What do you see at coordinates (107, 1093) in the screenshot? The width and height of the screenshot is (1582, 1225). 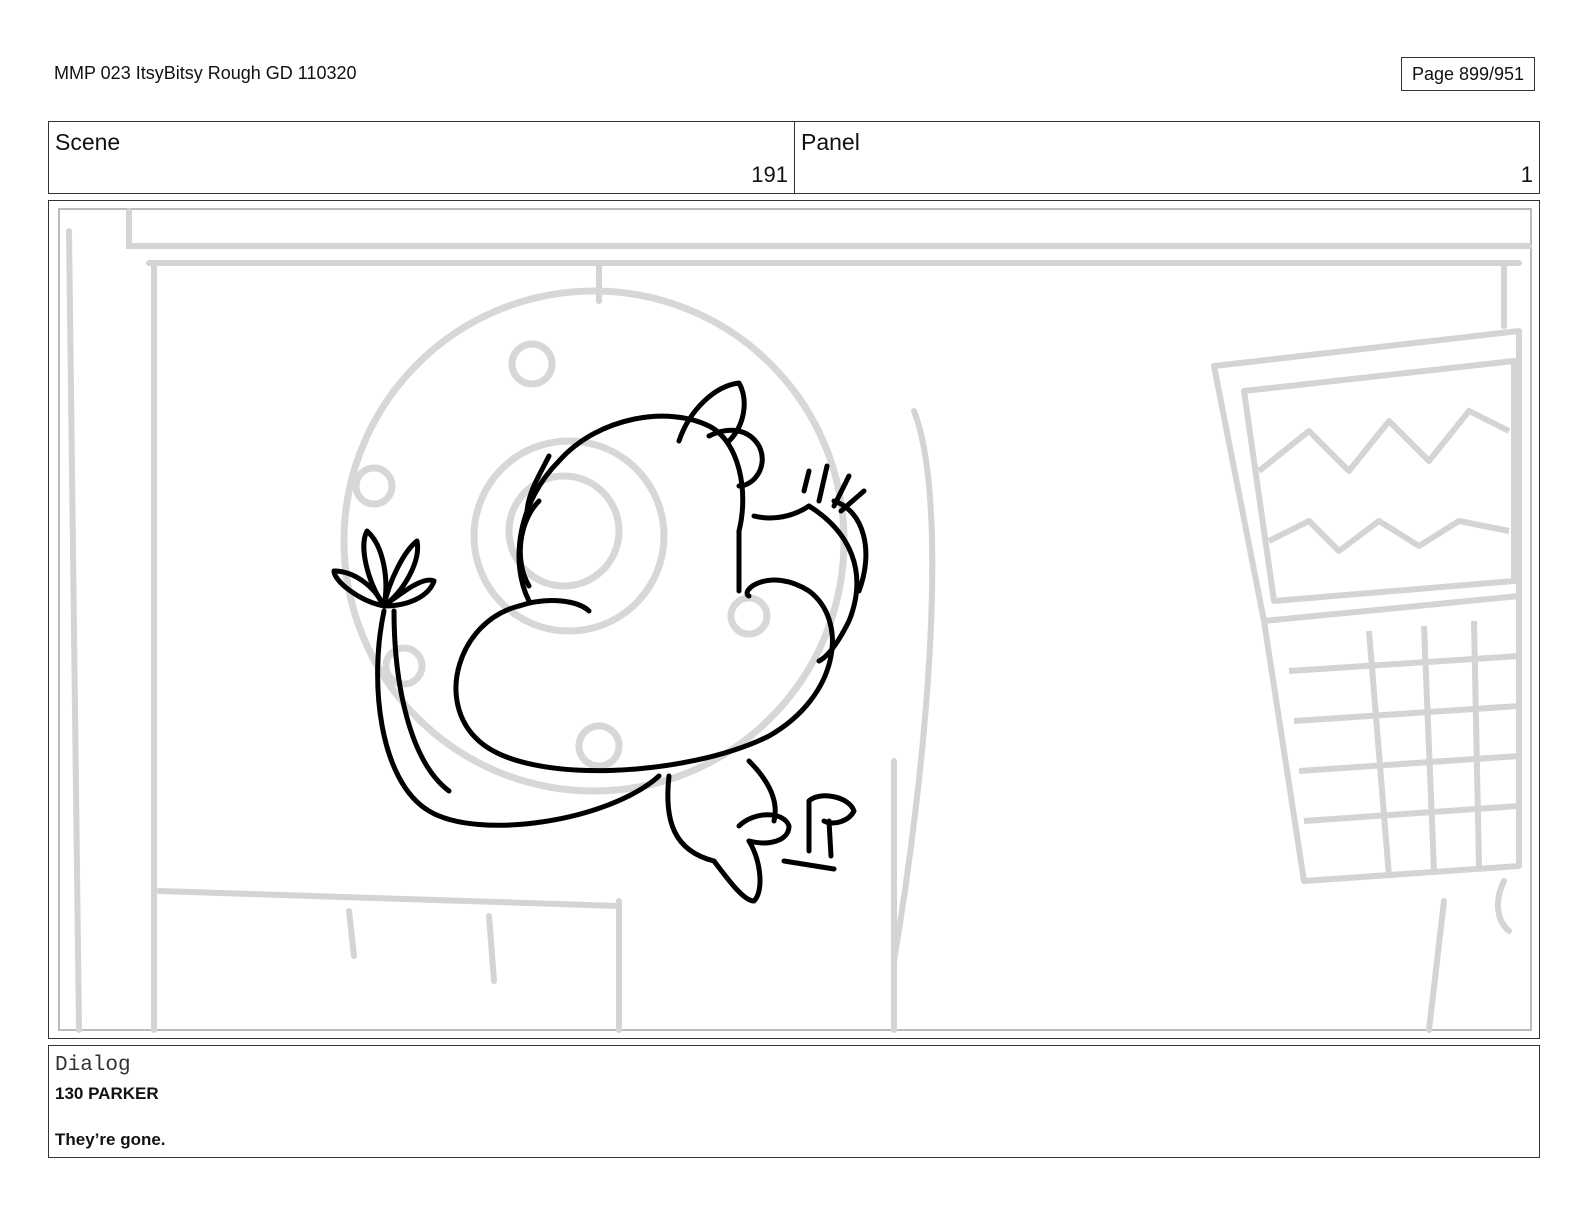 I see `dialog-speaker: 130 PARKER` at bounding box center [107, 1093].